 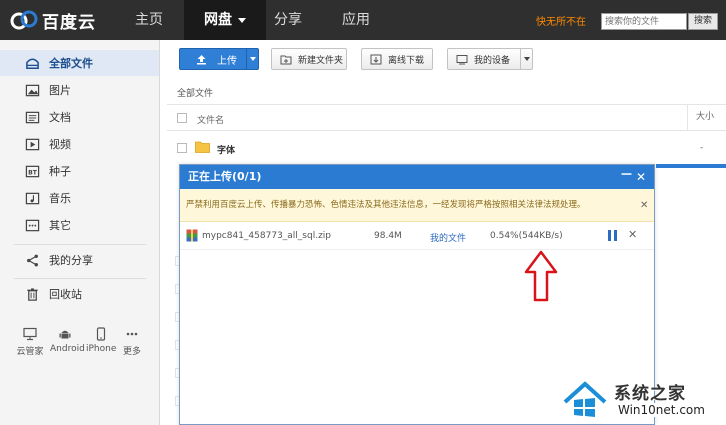 What do you see at coordinates (612, 235) in the screenshot?
I see `pause-icon` at bounding box center [612, 235].